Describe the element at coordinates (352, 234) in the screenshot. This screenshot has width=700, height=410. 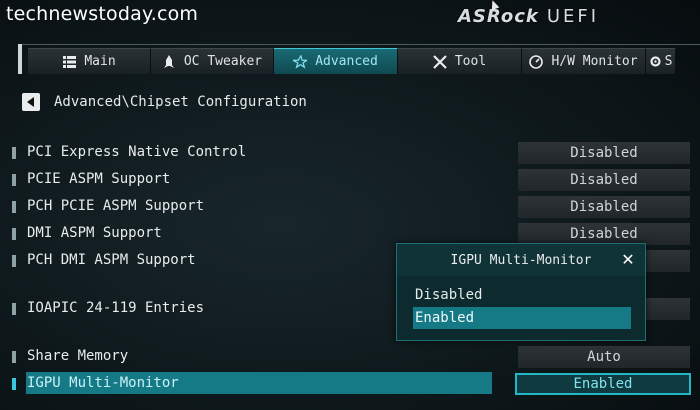
I see `setting-row-dmi-aspm-support: DMI ASPM Support Disabled` at that location.